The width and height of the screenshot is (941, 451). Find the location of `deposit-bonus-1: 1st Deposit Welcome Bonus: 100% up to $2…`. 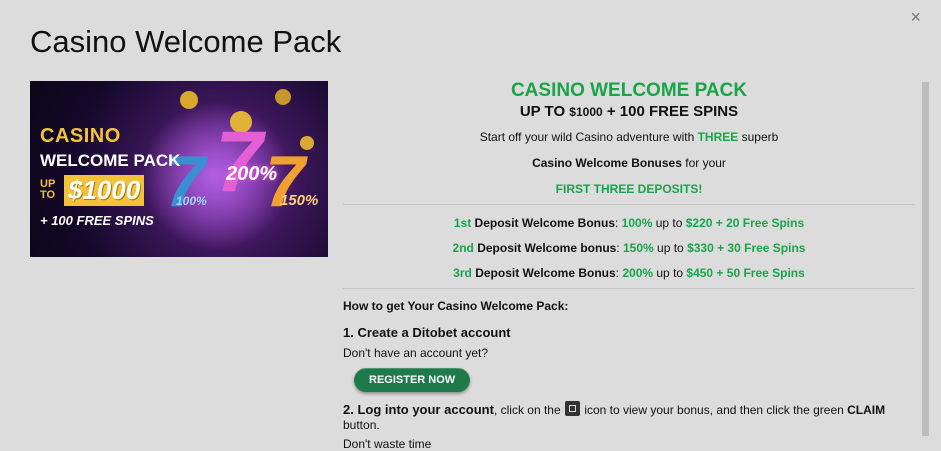

deposit-bonus-1: 1st Deposit Welcome Bonus: 100% up to $2… is located at coordinates (629, 223).